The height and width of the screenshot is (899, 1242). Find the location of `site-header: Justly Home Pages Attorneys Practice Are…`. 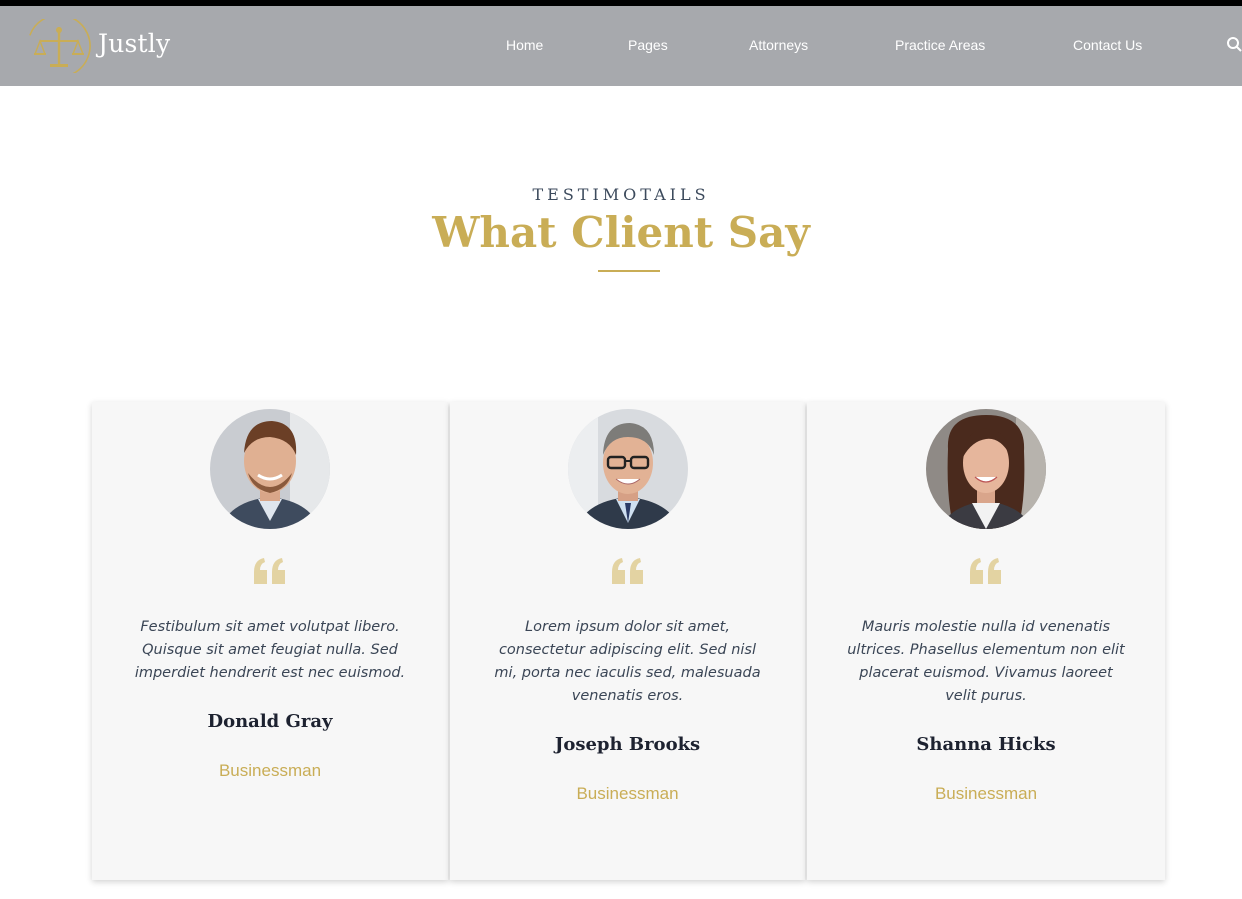

site-header: Justly Home Pages Attorneys Practice Are… is located at coordinates (621, 46).